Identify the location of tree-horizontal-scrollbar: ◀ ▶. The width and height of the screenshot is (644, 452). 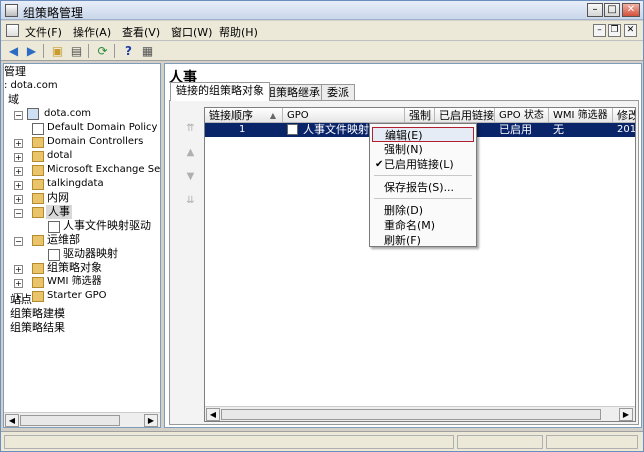
(82, 419).